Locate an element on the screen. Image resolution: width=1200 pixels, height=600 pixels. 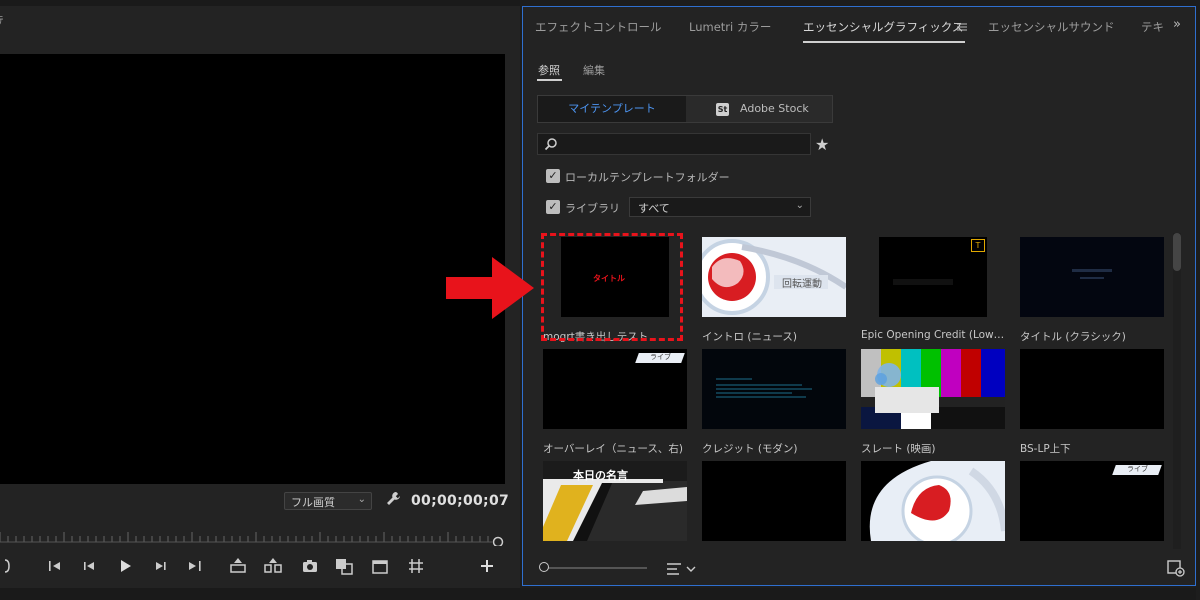
library-select: すべて ⌄ is located at coordinates (720, 207).